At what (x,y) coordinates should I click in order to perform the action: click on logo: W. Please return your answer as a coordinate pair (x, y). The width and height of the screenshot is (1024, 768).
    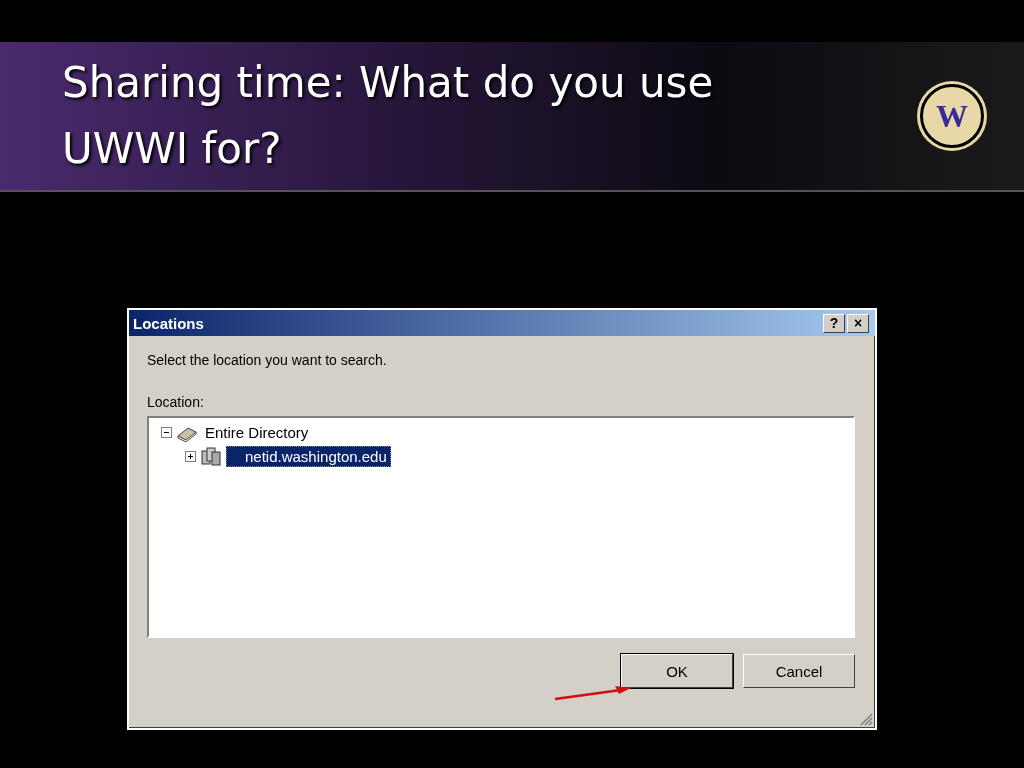
    Looking at the image, I should click on (952, 116).